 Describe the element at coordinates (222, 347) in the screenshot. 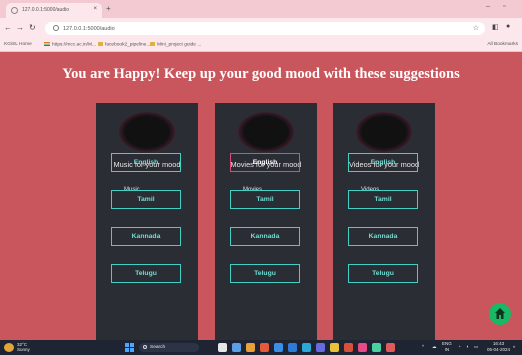

I see `task-view-icon` at that location.